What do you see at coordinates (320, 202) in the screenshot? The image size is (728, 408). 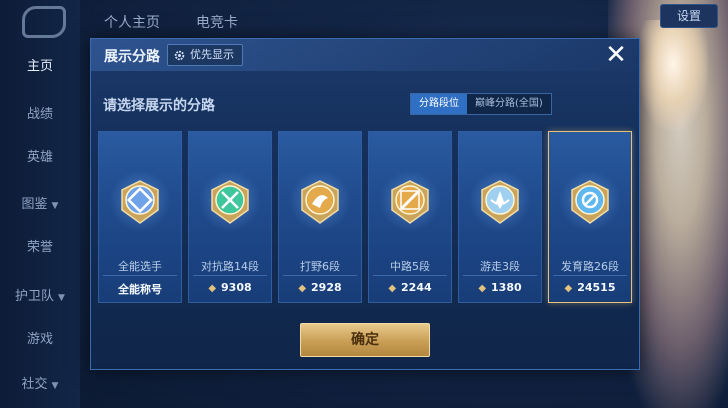 I see `jungle-emblem-icon` at bounding box center [320, 202].